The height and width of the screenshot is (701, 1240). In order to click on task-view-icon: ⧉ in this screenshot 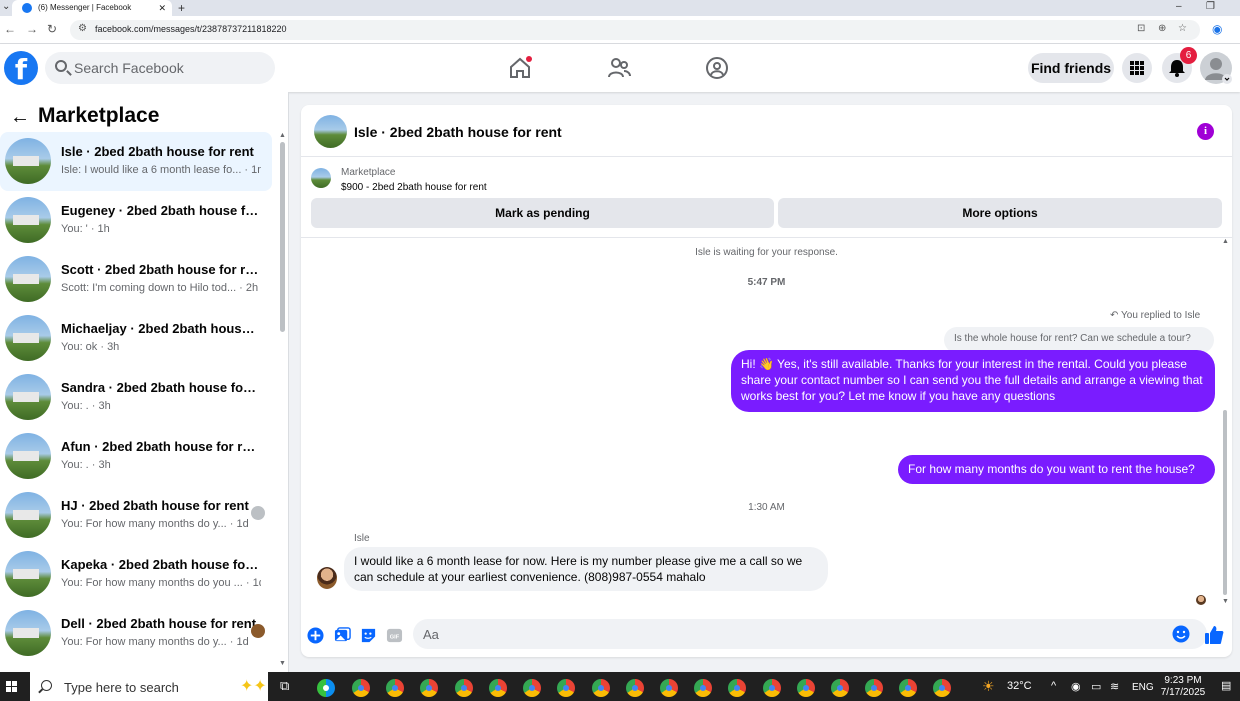, I will do `click(284, 686)`.